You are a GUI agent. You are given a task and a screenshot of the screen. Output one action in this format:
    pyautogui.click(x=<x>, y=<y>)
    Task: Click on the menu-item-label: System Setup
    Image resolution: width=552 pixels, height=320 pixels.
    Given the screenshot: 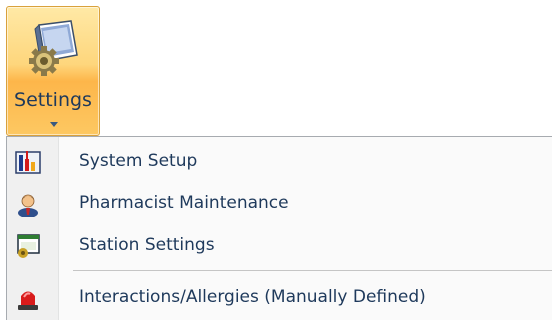 What is the action you would take?
    pyautogui.click(x=138, y=161)
    